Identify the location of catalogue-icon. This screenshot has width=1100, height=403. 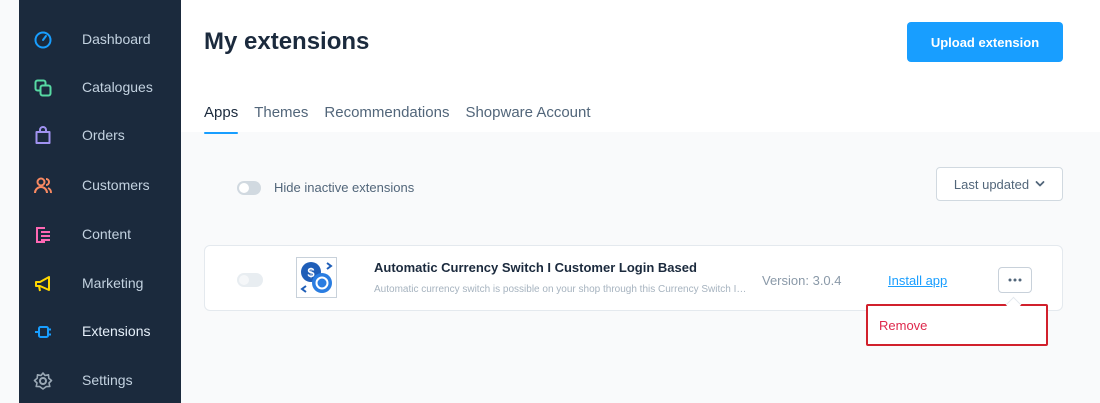
(43, 88).